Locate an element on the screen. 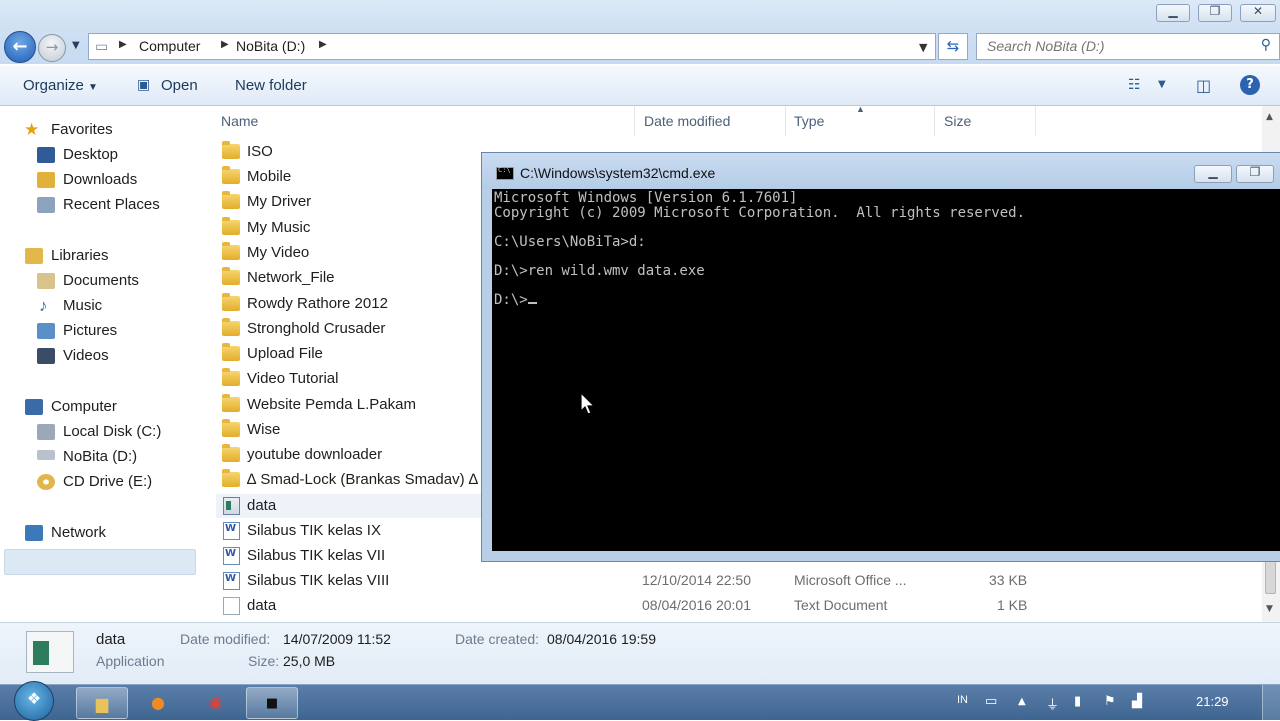 This screenshot has height=721, width=1280. file-row-iso: ISO is located at coordinates (345, 152).